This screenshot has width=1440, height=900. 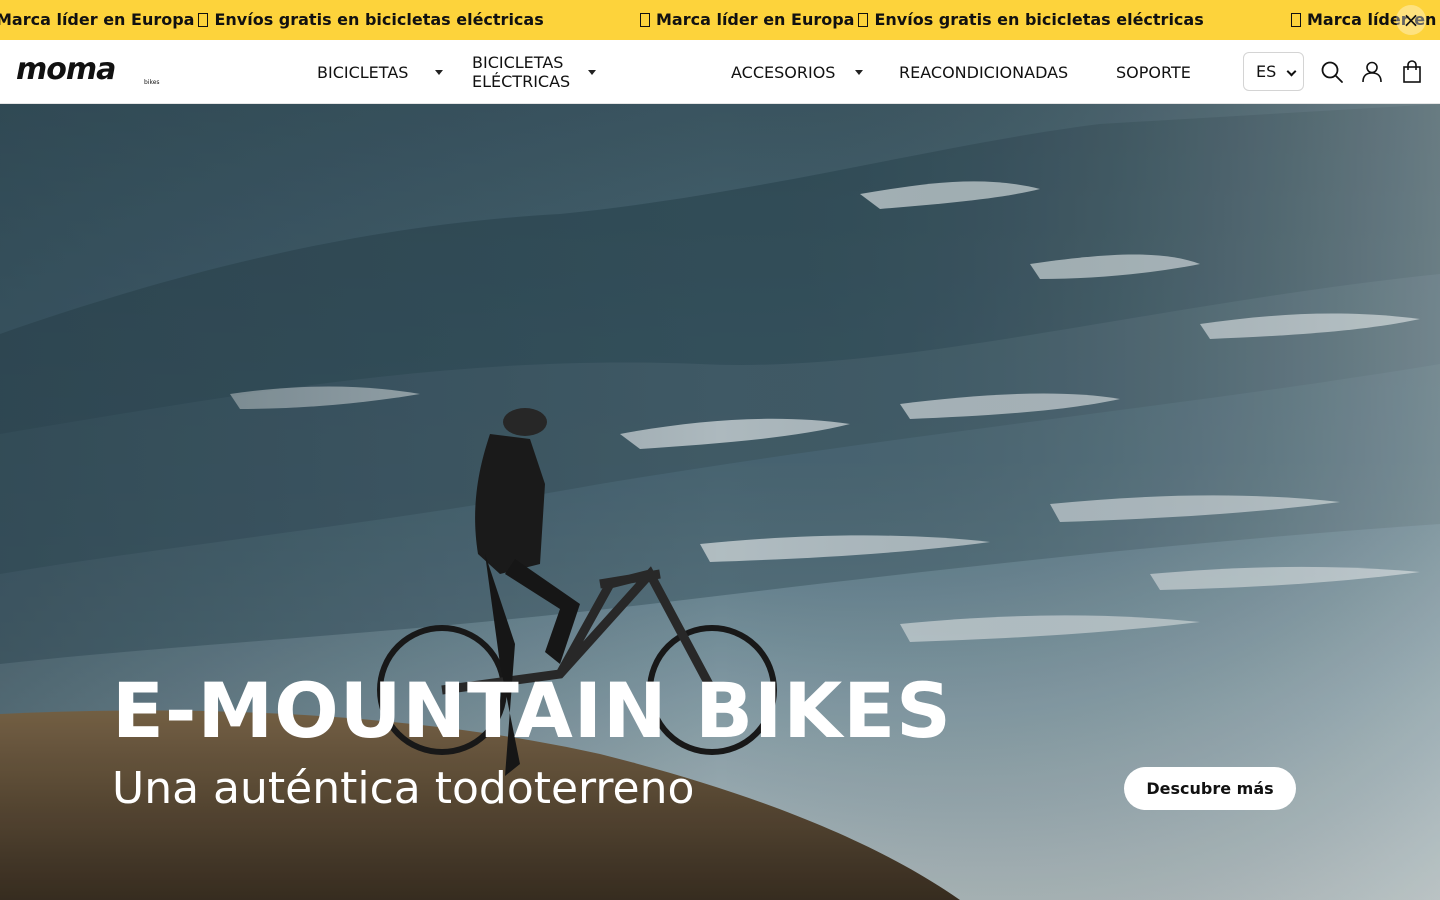 I want to click on discover-more-button: Descubre más, so click(x=1210, y=788).